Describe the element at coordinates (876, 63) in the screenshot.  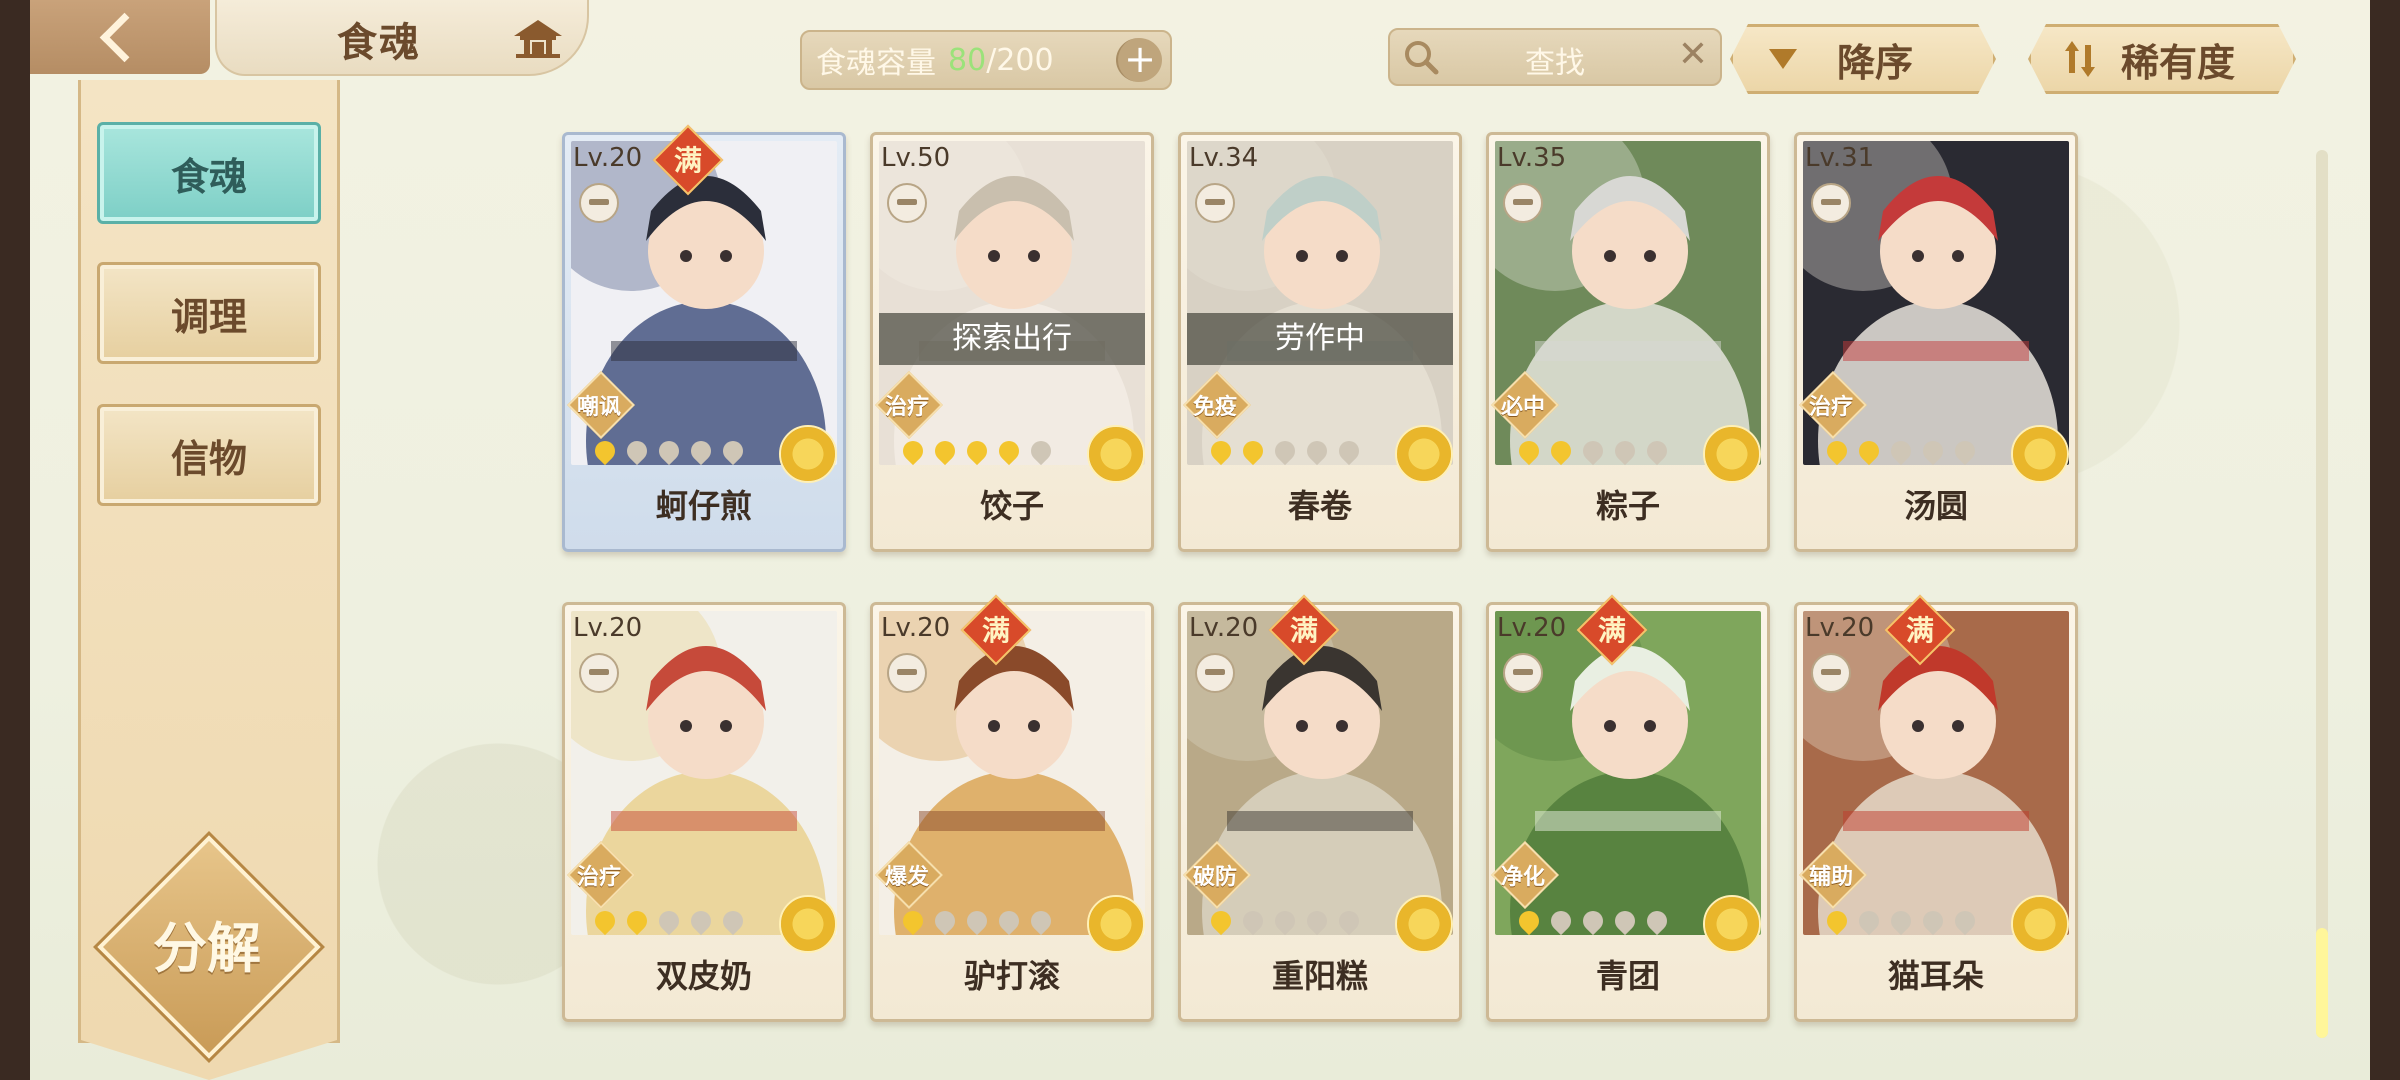
I see `capacity-label: 食魂容量` at that location.